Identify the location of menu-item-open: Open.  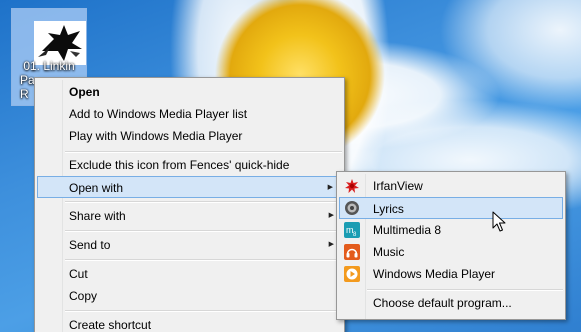
(189, 92).